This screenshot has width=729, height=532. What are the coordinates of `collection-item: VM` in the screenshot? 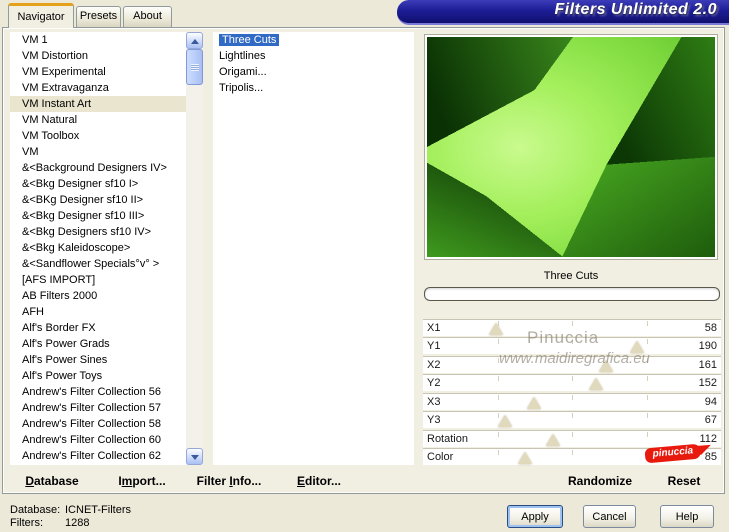 It's located at (98, 152).